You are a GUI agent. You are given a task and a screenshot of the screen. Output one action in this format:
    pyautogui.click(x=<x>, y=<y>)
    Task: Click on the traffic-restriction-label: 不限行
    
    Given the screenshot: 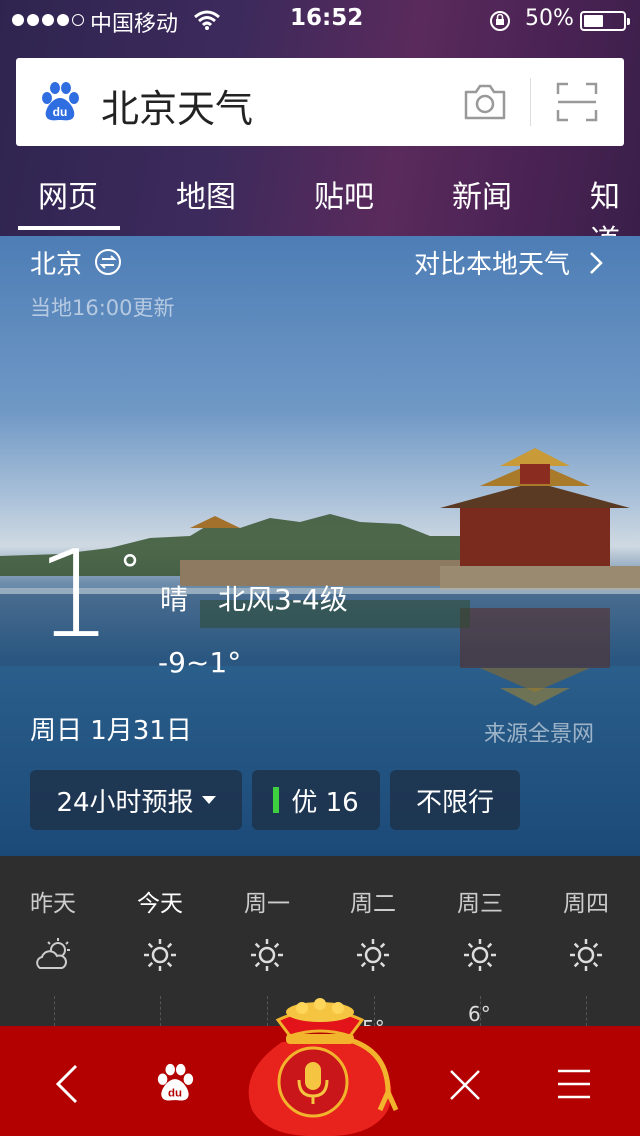 What is the action you would take?
    pyautogui.click(x=454, y=802)
    